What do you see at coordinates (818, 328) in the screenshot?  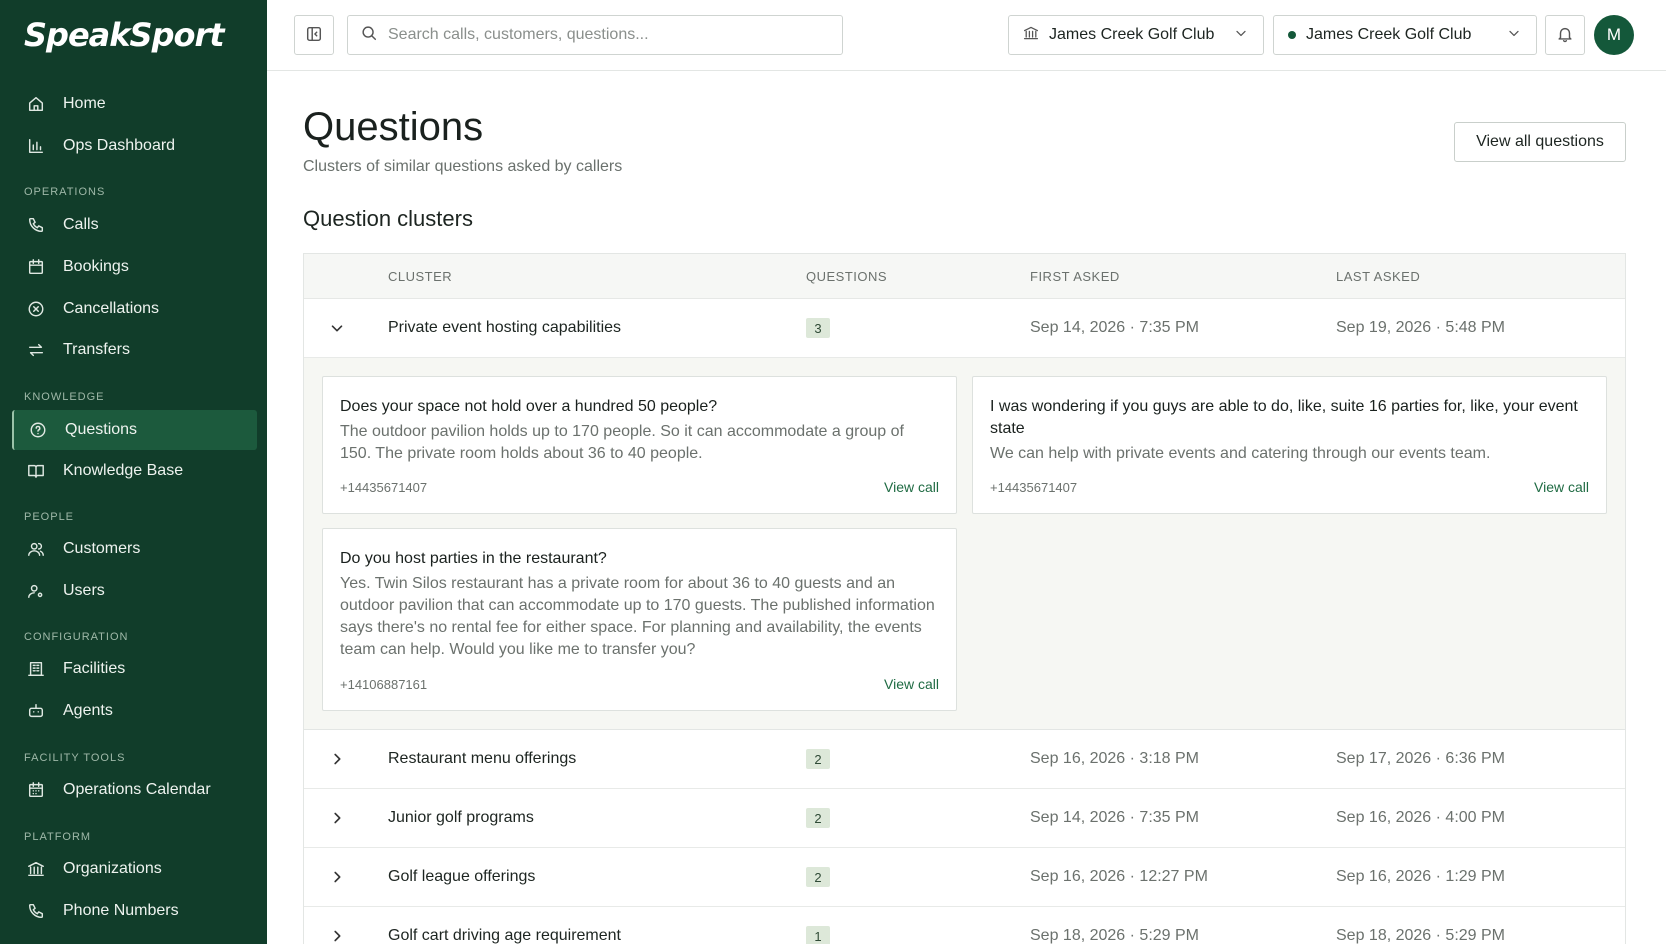 I see `question-count-badge: 3` at bounding box center [818, 328].